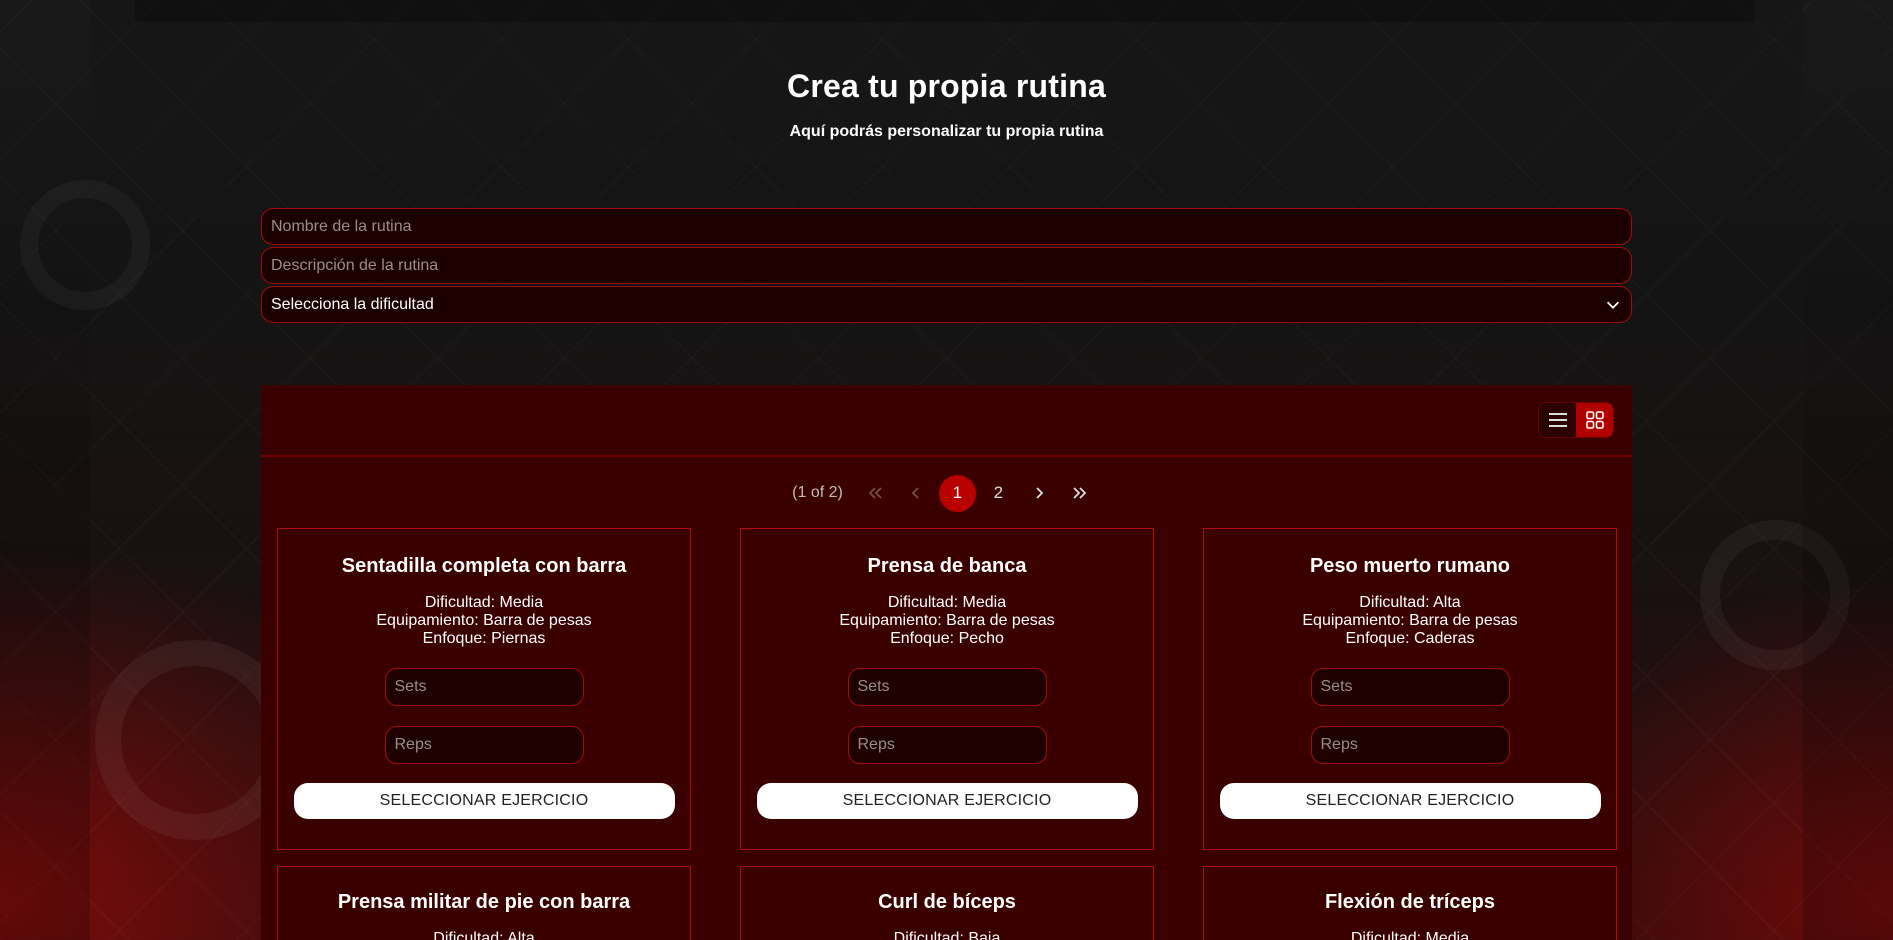 This screenshot has height=940, width=1893. I want to click on chevron-left-icon, so click(915, 493).